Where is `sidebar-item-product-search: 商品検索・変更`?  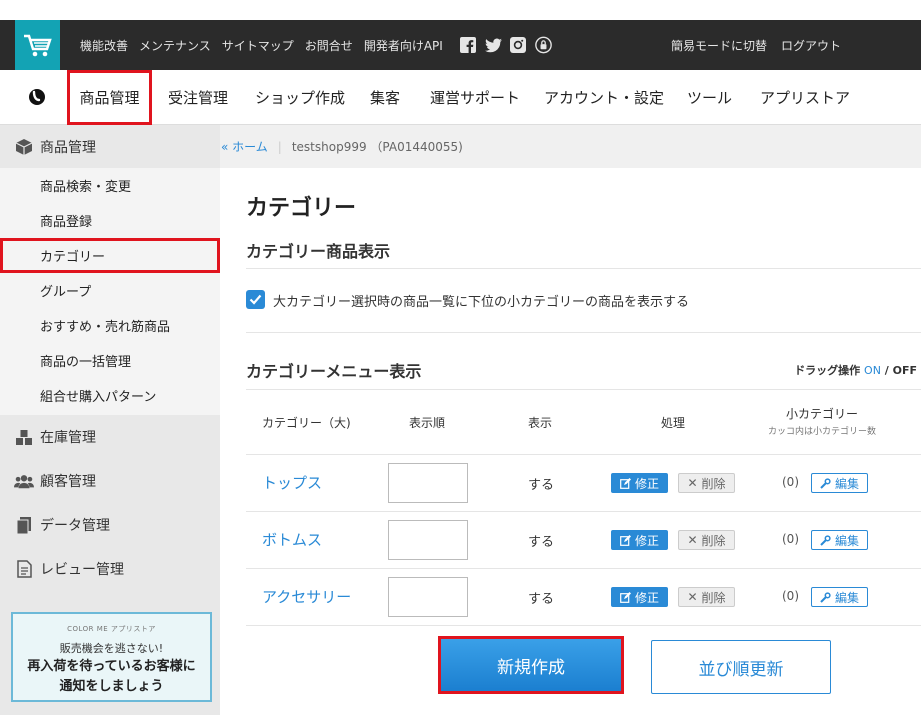 sidebar-item-product-search: 商品検索・変更 is located at coordinates (110, 185).